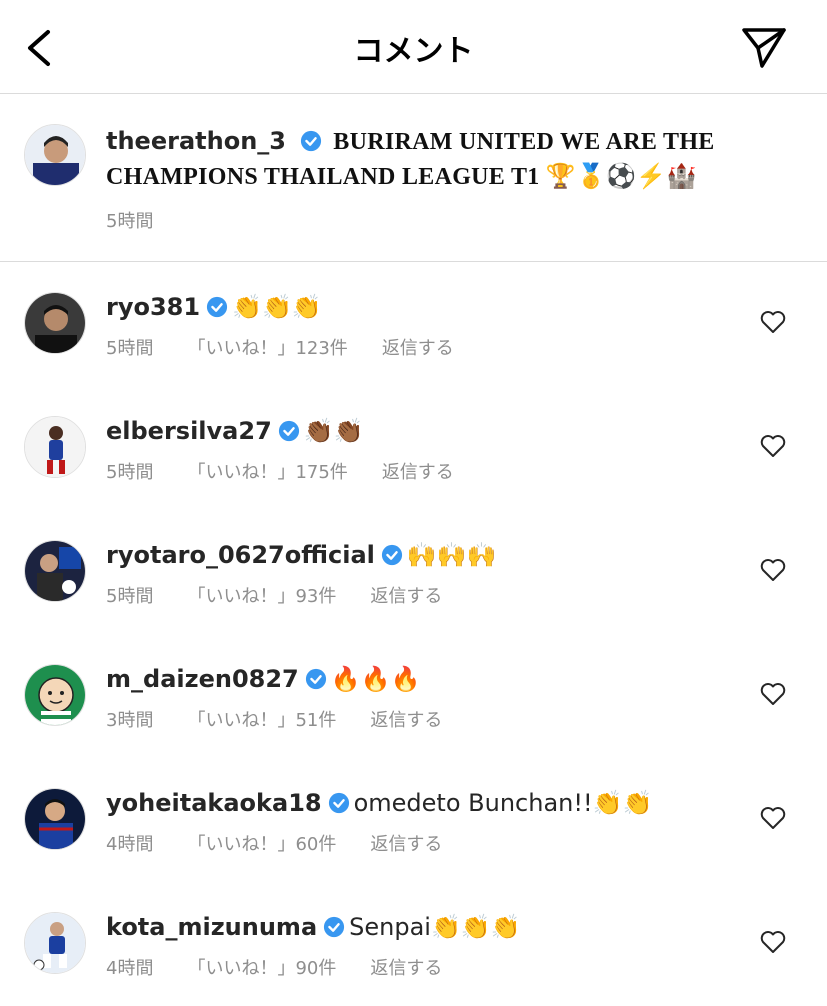  Describe the element at coordinates (261, 968) in the screenshot. I see `likes-count: 「いいね！」90件` at that location.